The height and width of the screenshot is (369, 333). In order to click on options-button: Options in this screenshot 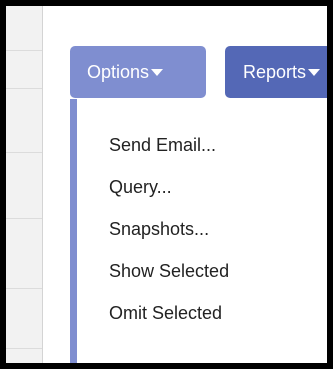, I will do `click(138, 72)`.